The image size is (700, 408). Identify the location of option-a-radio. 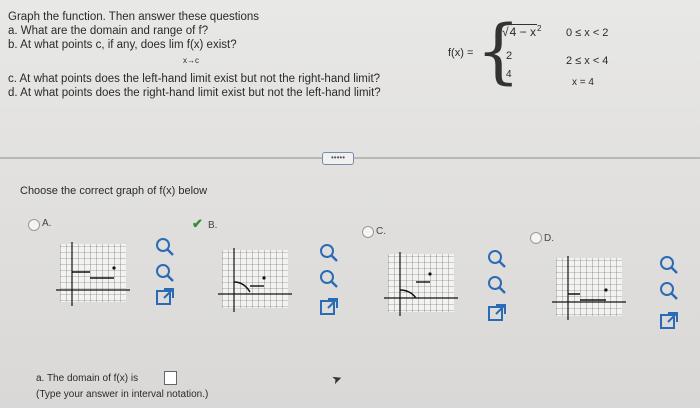
(34, 225).